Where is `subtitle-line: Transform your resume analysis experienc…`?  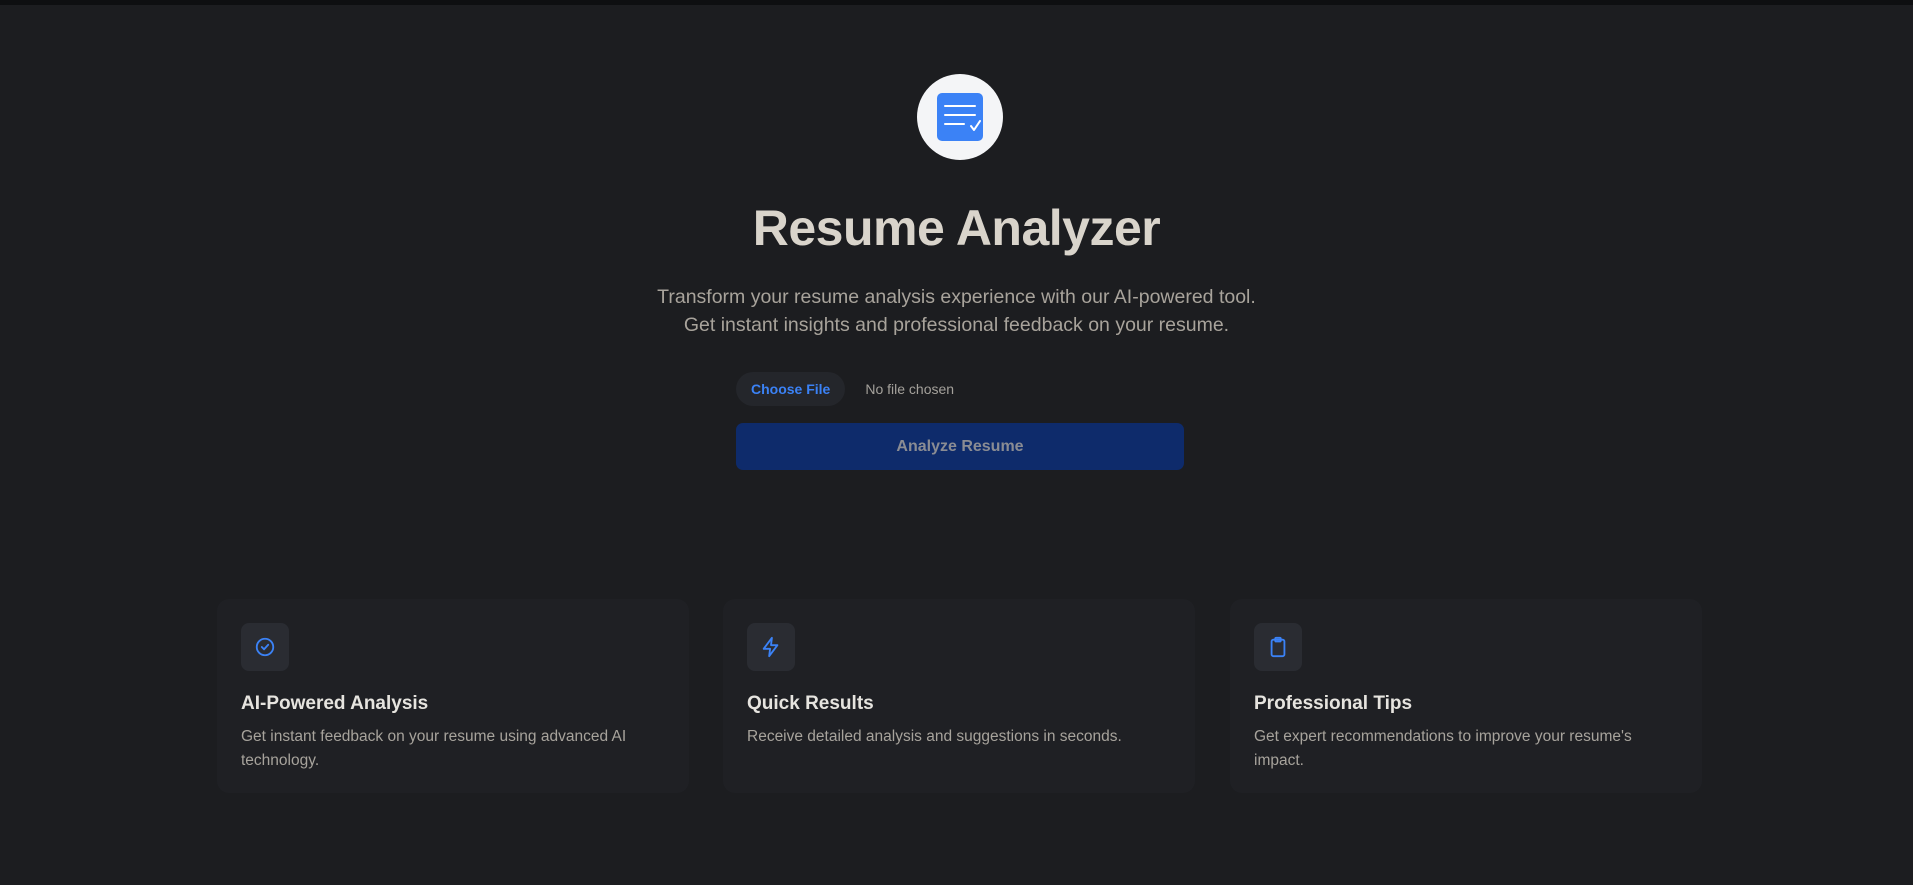 subtitle-line: Transform your resume analysis experienc… is located at coordinates (956, 297).